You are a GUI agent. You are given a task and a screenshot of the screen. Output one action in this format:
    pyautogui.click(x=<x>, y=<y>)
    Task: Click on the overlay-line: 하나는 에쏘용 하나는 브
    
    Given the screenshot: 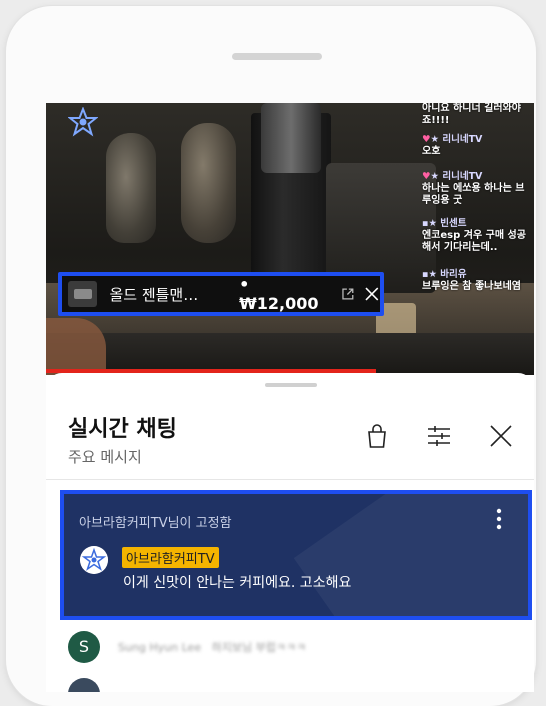 What is the action you would take?
    pyautogui.click(x=473, y=188)
    